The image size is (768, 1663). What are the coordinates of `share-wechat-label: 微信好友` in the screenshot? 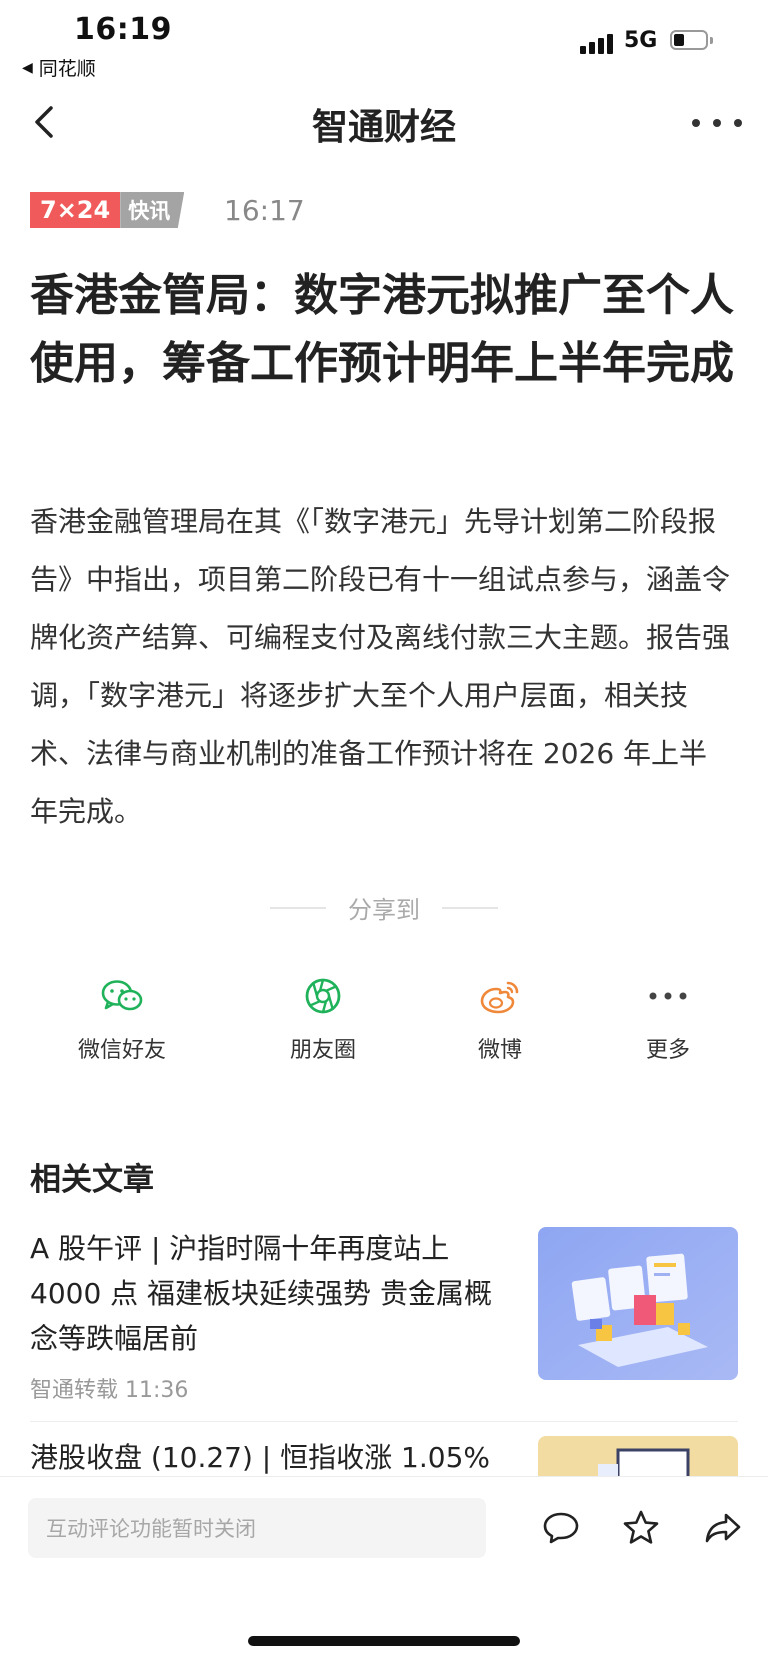 It's located at (121, 1050).